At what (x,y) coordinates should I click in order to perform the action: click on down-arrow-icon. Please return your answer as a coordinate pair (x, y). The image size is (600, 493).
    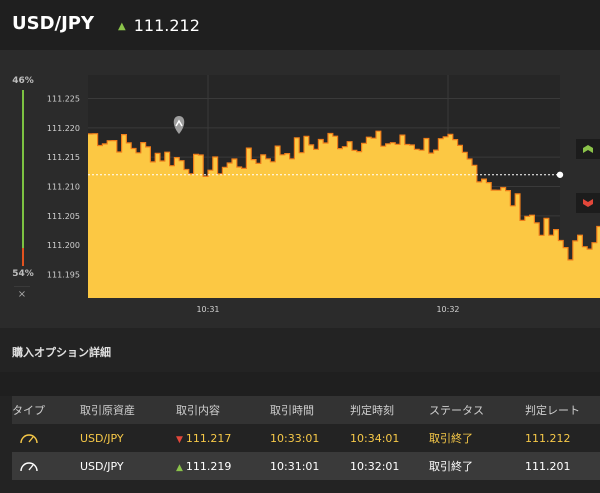
    Looking at the image, I should click on (588, 203).